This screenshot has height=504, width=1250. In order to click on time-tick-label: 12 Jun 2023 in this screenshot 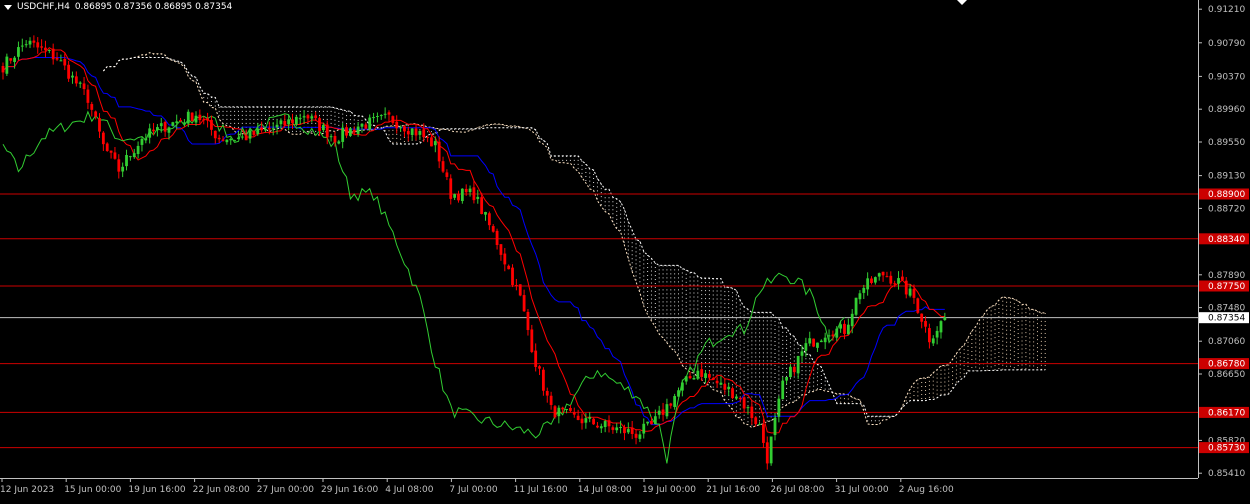, I will do `click(27, 490)`.